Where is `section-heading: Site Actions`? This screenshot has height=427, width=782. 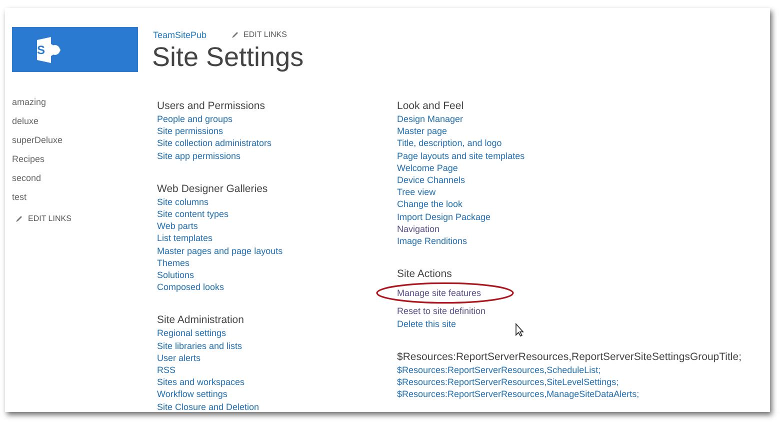
section-heading: Site Actions is located at coordinates (424, 275).